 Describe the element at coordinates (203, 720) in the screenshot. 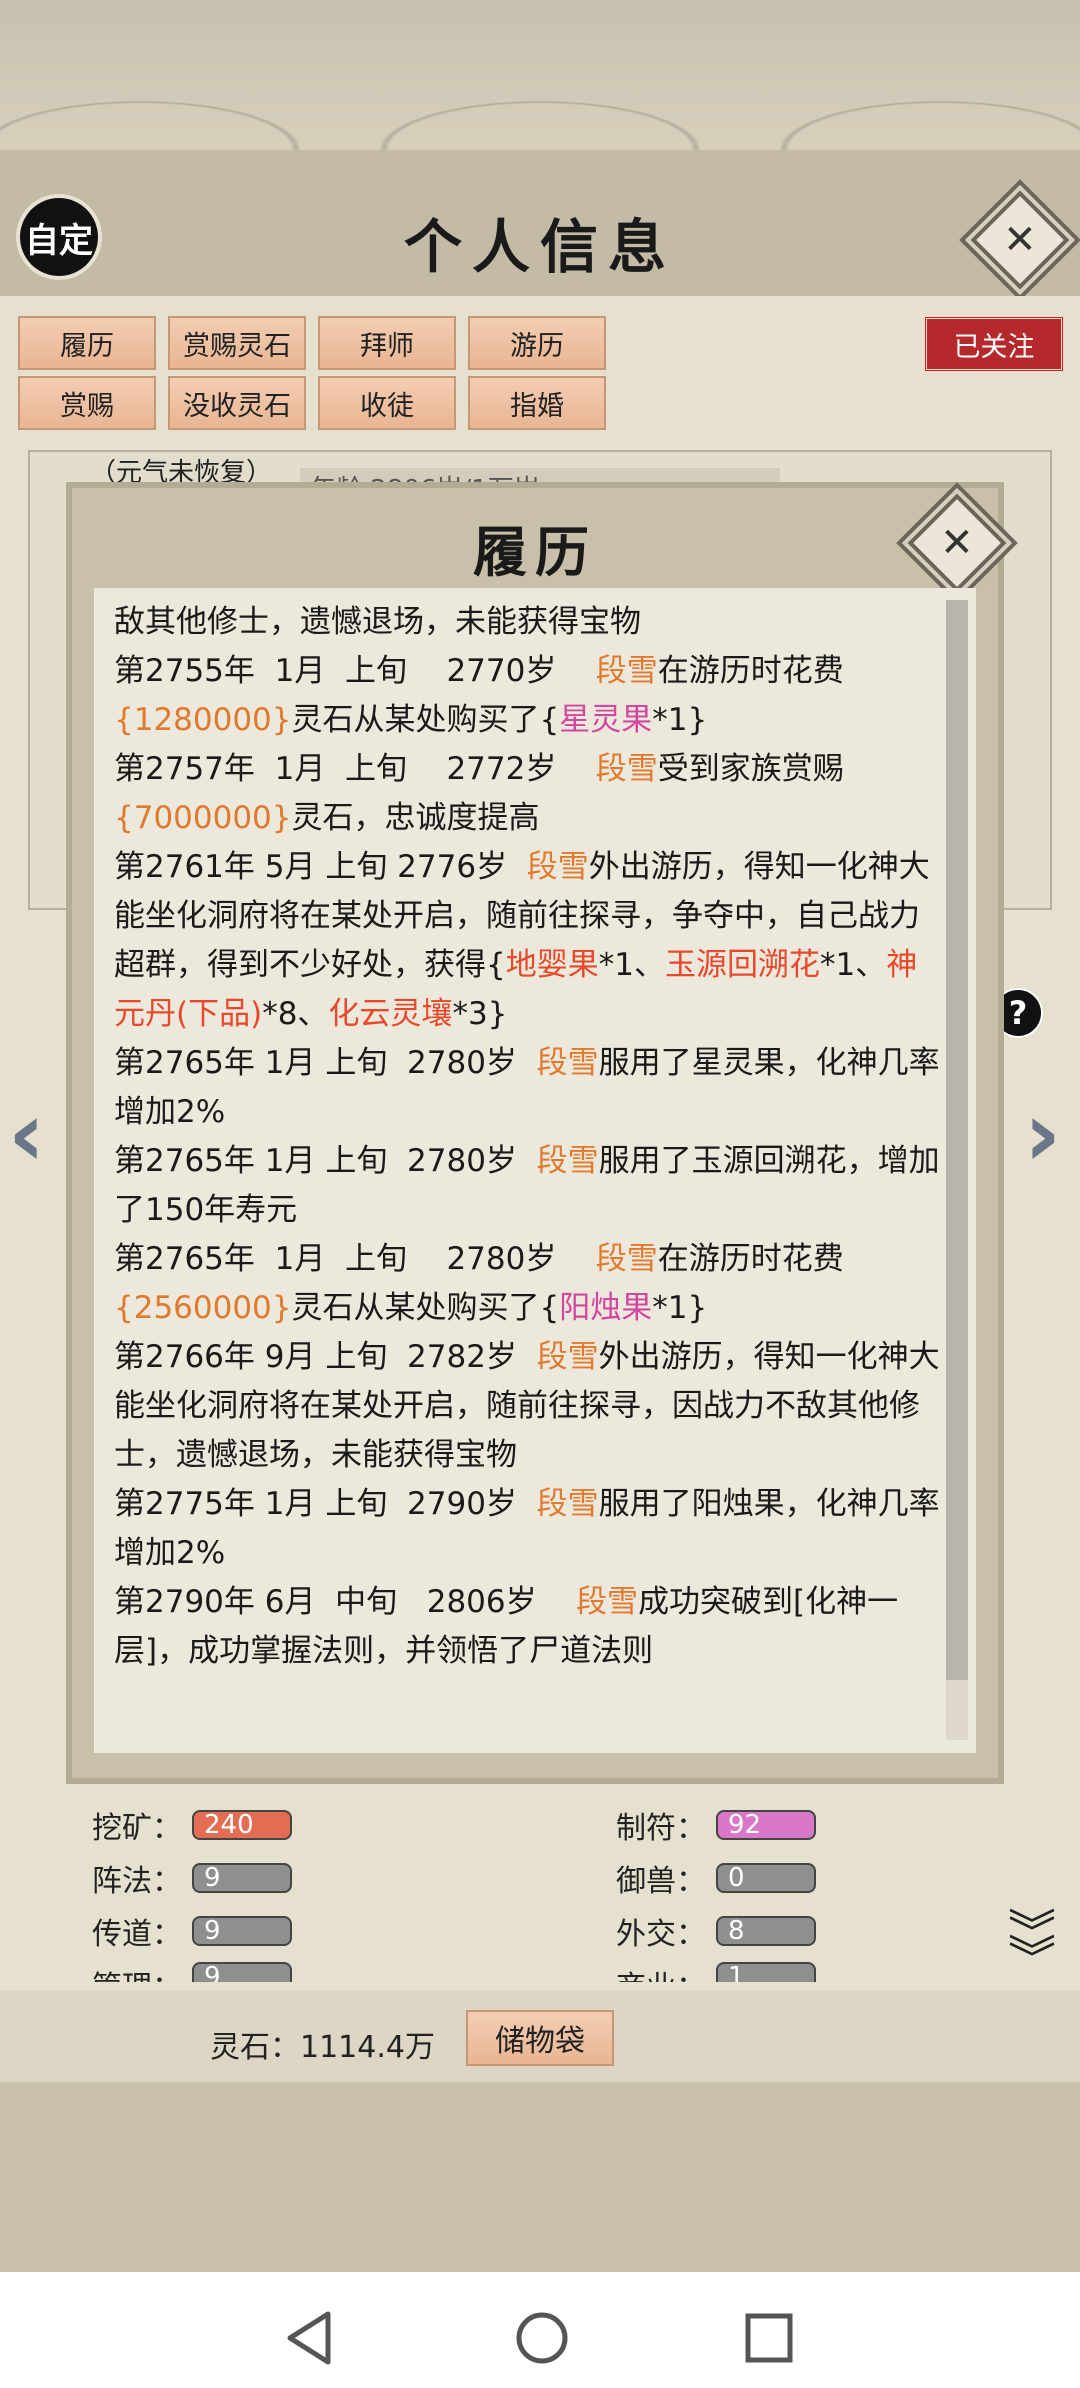

I see `resume-highlight: {1280000}` at that location.